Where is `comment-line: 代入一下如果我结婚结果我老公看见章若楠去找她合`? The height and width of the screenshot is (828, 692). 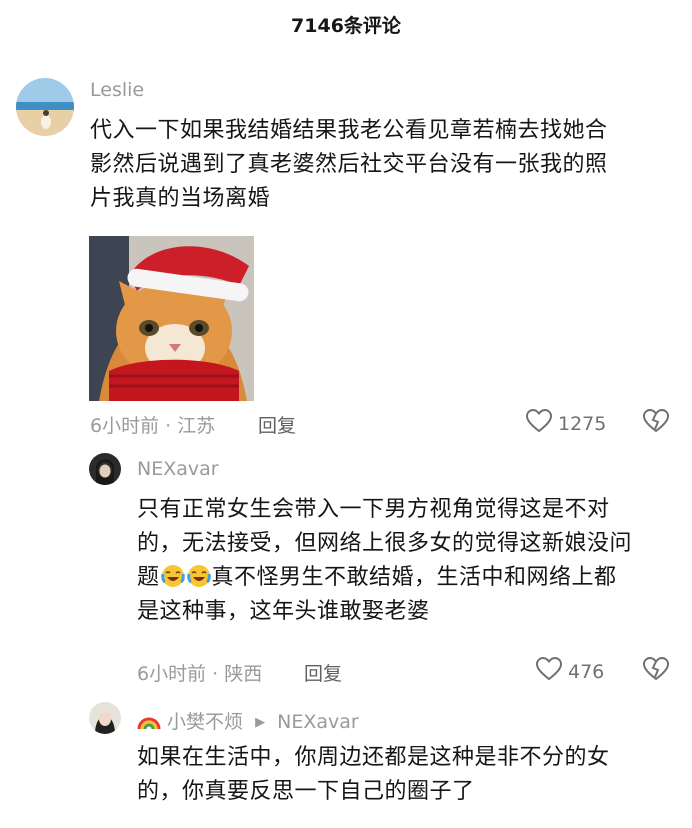 comment-line: 代入一下如果我结婚结果我老公看见章若楠去找她合 is located at coordinates (349, 130).